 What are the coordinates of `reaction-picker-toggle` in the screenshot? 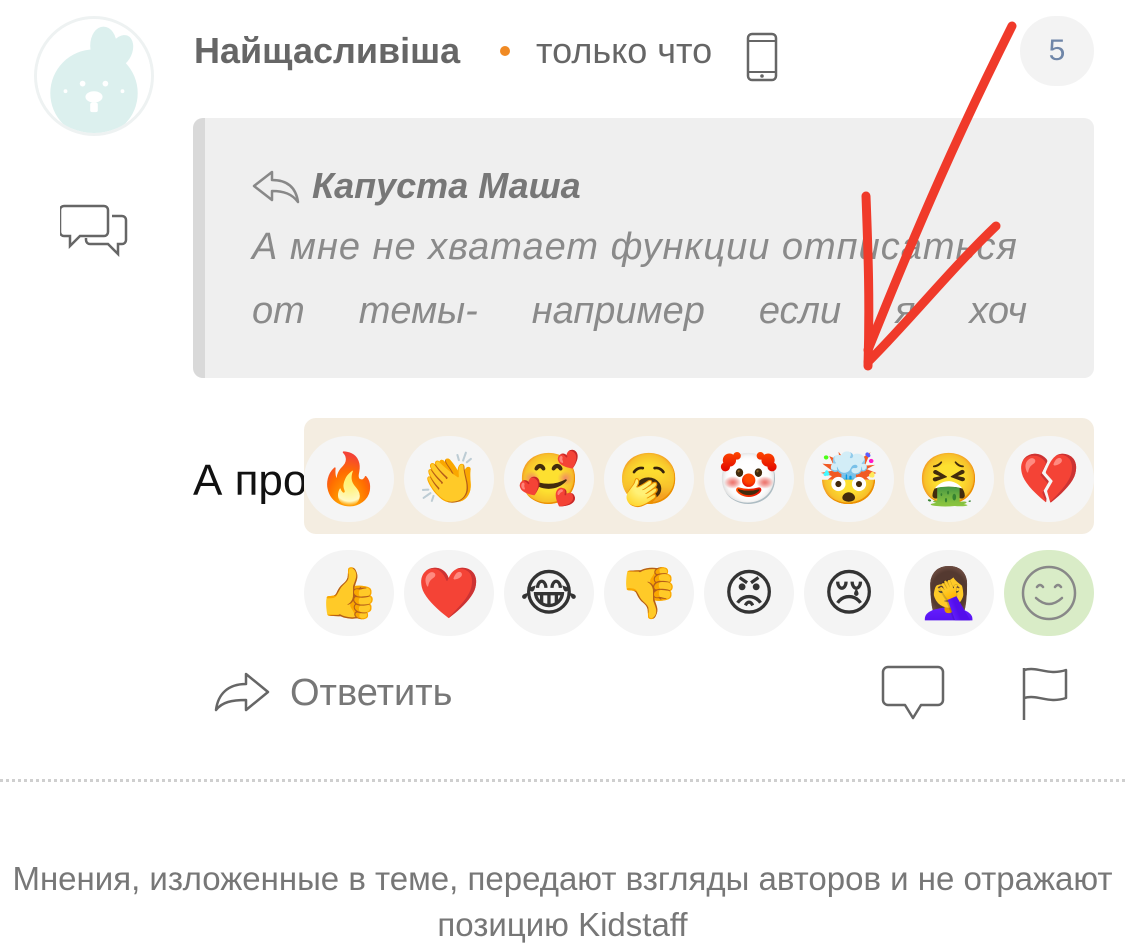 It's located at (1049, 593).